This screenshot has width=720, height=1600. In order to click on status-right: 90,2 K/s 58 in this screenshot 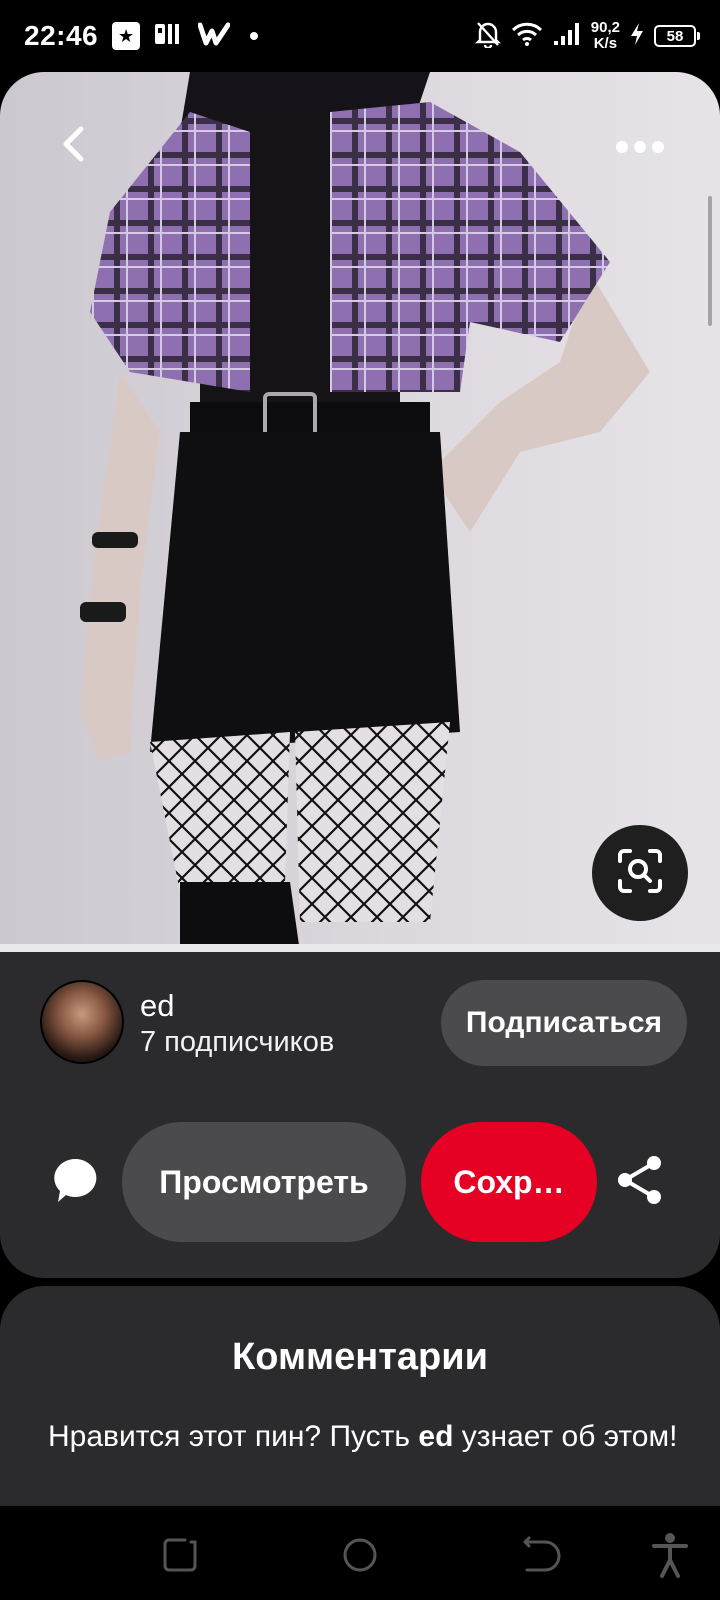, I will do `click(587, 36)`.